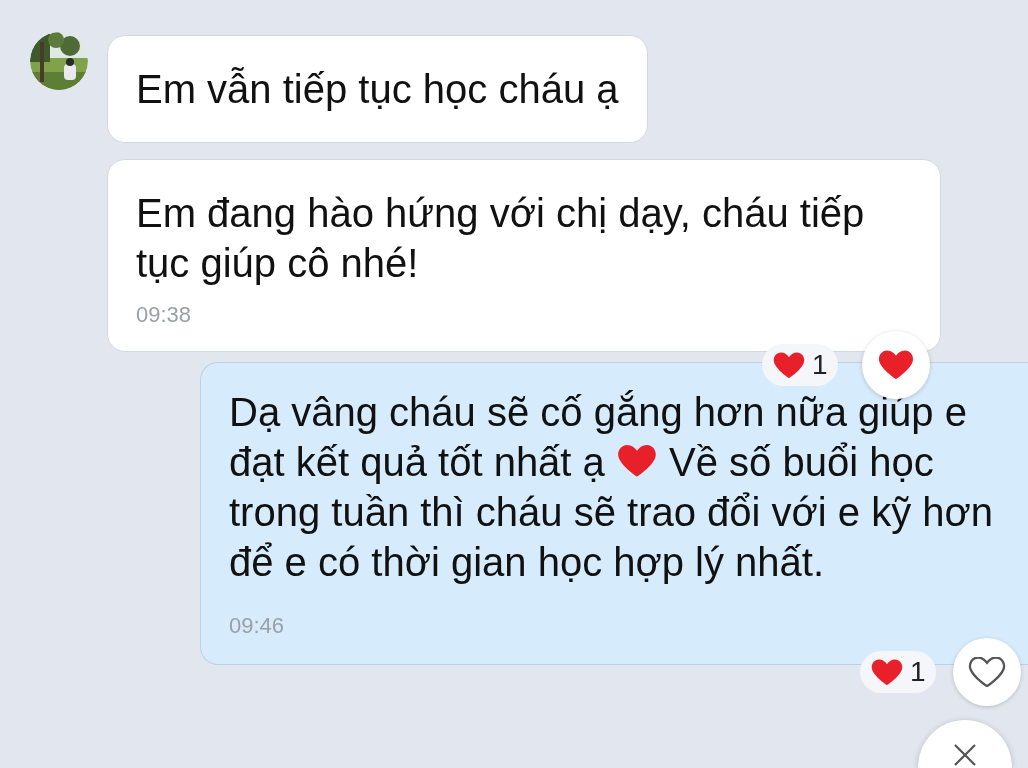 The width and height of the screenshot is (1028, 768). Describe the element at coordinates (164, 315) in the screenshot. I see `message-time: 09:38` at that location.